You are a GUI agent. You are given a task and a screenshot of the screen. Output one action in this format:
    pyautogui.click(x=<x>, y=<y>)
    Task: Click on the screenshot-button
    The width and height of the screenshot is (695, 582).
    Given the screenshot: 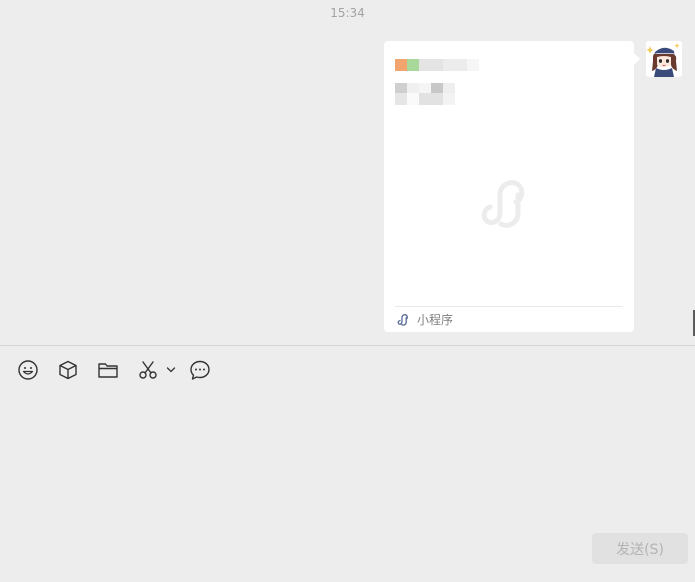 What is the action you would take?
    pyautogui.click(x=148, y=370)
    